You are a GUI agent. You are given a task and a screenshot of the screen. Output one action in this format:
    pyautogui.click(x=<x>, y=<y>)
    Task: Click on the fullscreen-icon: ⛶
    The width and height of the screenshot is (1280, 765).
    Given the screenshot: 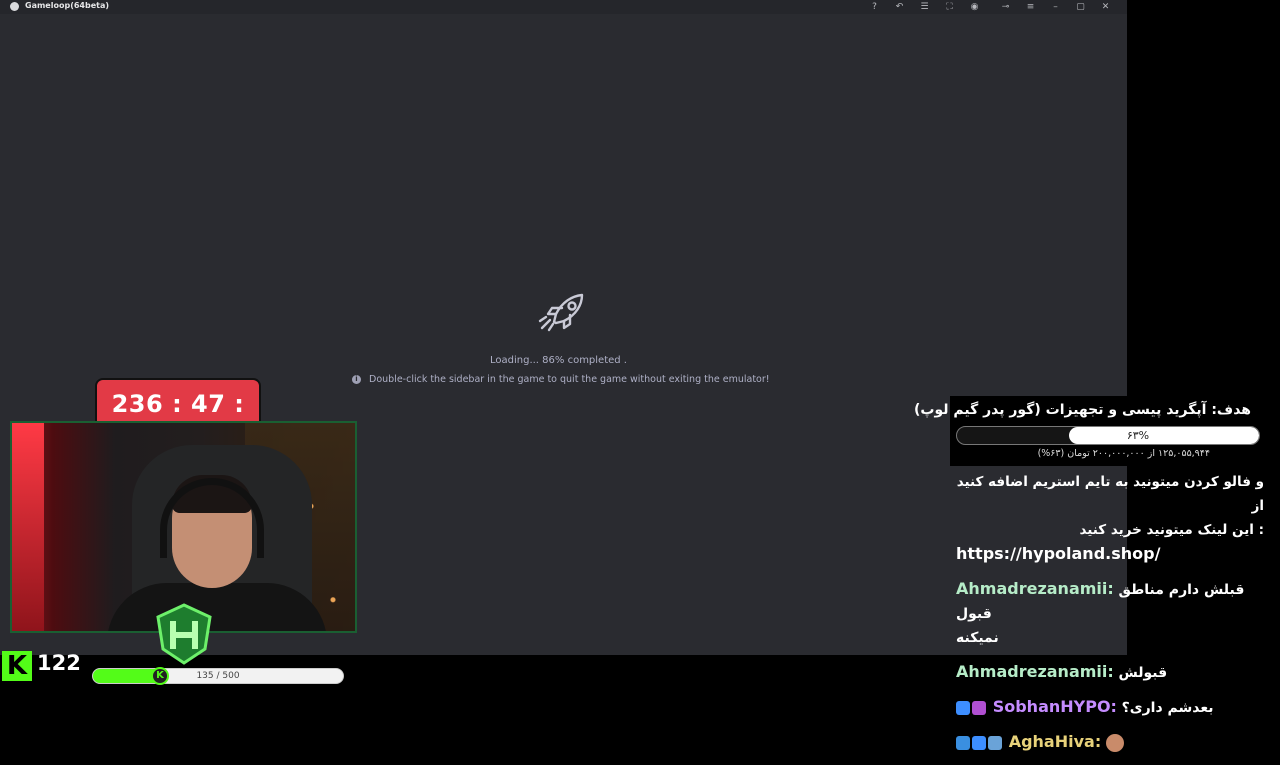 What is the action you would take?
    pyautogui.click(x=949, y=7)
    